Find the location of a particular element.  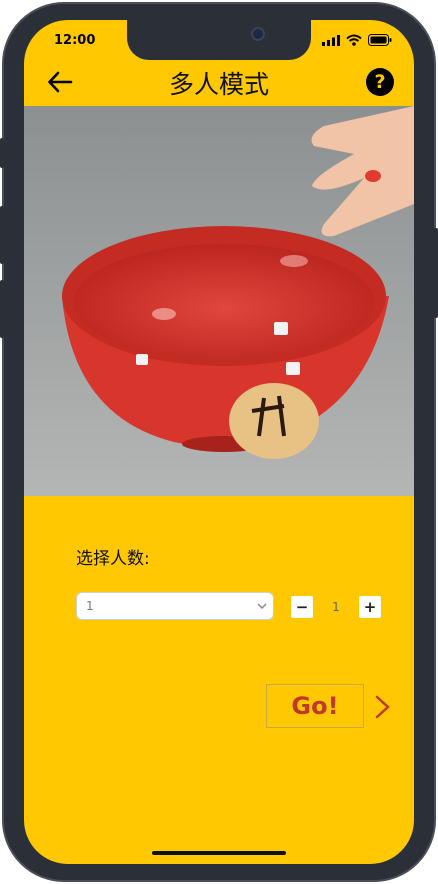

chevron-right-icon is located at coordinates (383, 707).